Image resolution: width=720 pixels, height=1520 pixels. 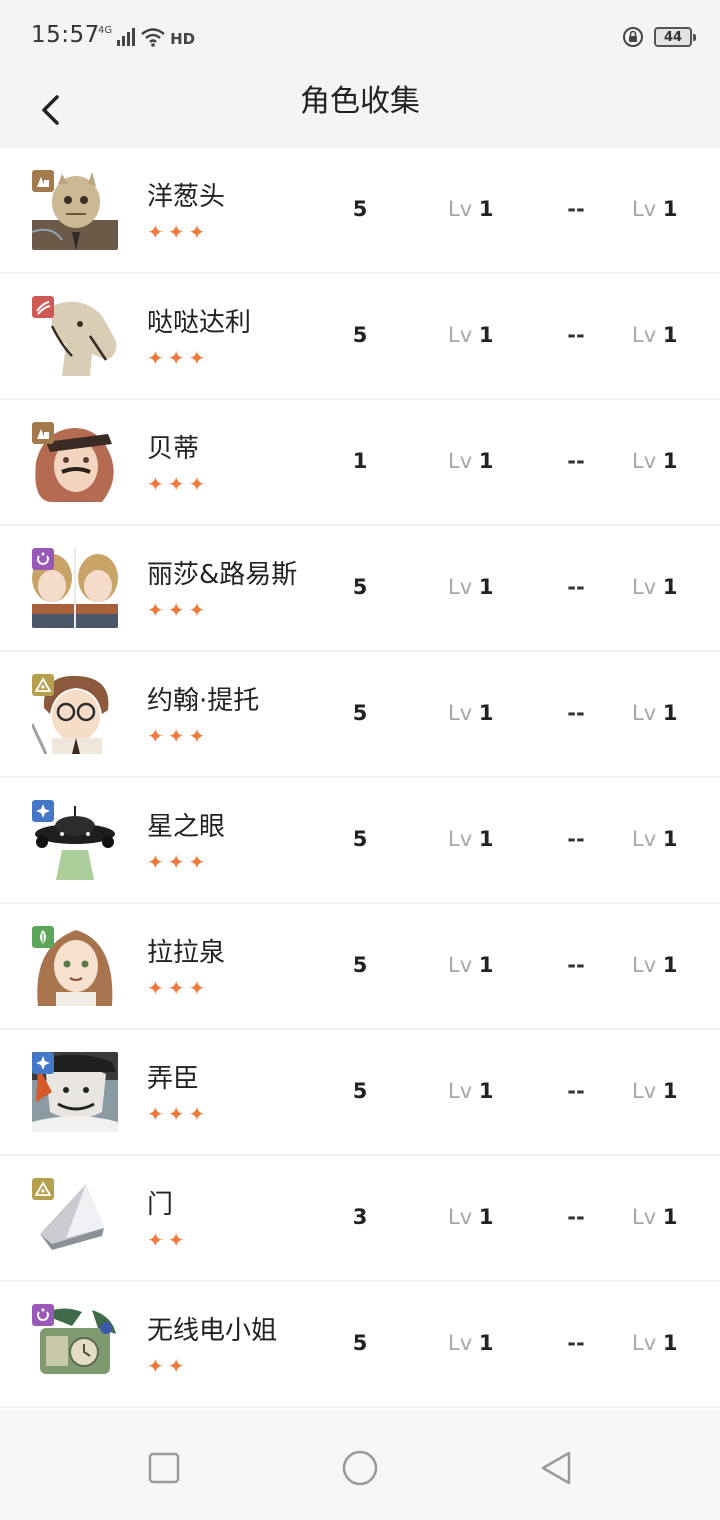 What do you see at coordinates (360, 967) in the screenshot?
I see `character-row: 拉拉泉 ✦✦✦ 5 Lv 1 -- Lv 1` at bounding box center [360, 967].